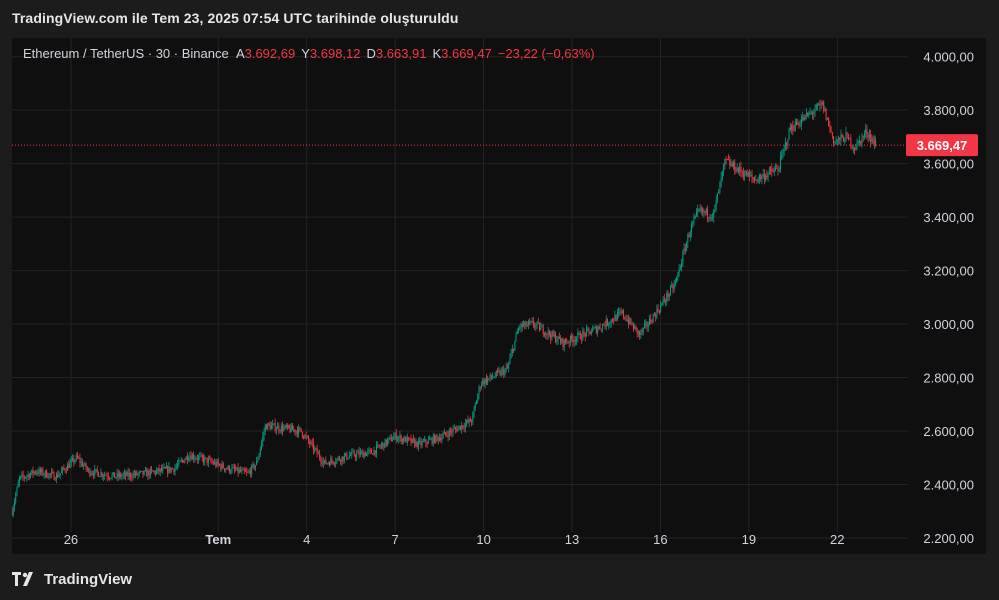  I want to click on low-value: 3.663,91, so click(401, 53).